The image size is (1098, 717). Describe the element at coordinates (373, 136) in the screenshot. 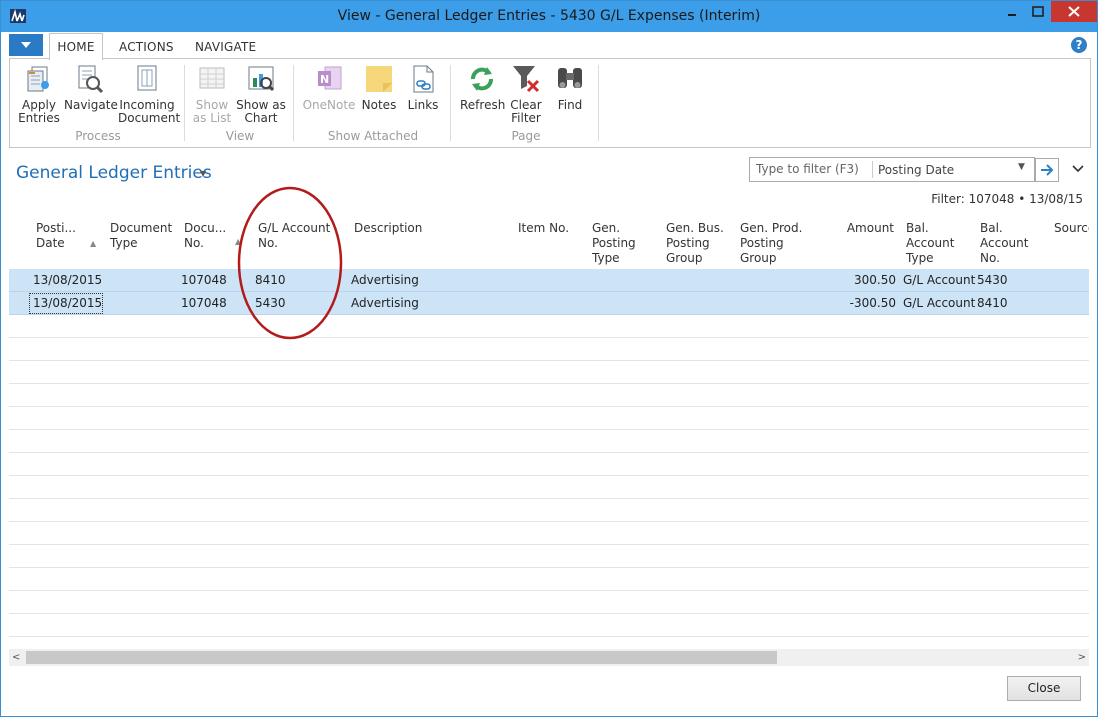

I see `group-show-attached-label: Show Attached` at that location.